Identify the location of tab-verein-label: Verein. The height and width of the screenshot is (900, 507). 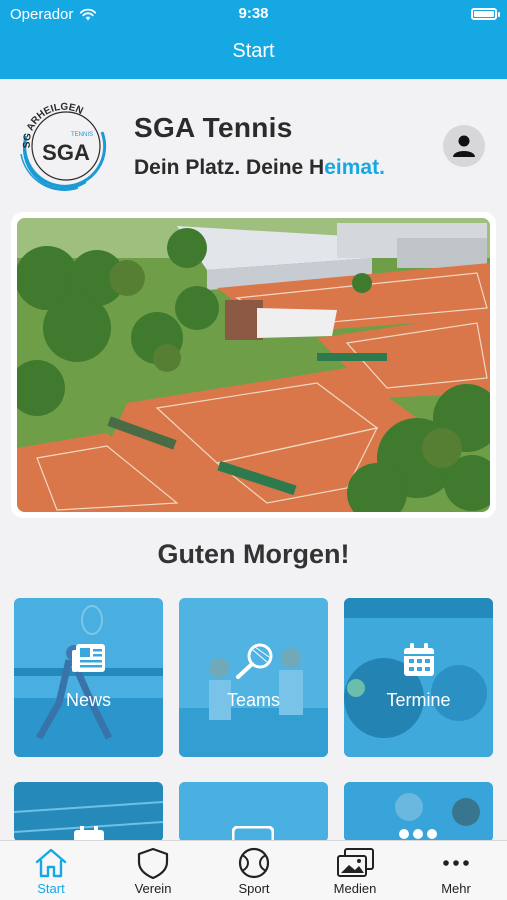
(153, 888).